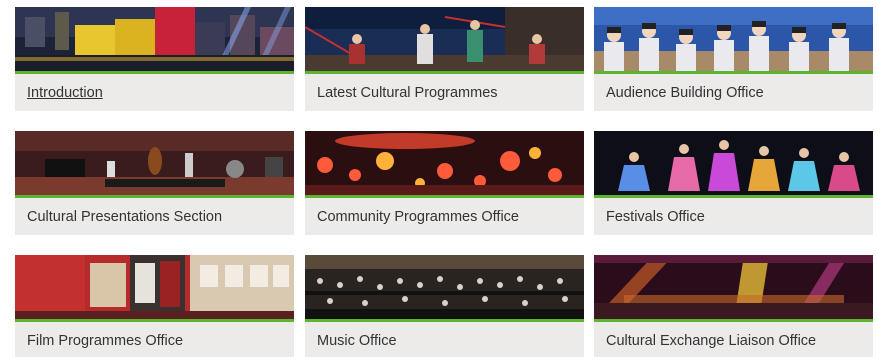 The width and height of the screenshot is (877, 357). What do you see at coordinates (154, 40) in the screenshot?
I see `harbour-night-light-show-image` at bounding box center [154, 40].